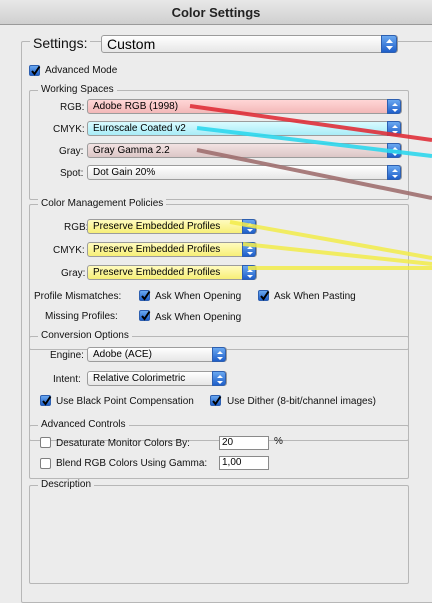 Image resolution: width=432 pixels, height=603 pixels. Describe the element at coordinates (314, 174) in the screenshot. I see `annotation-line-rose` at that location.